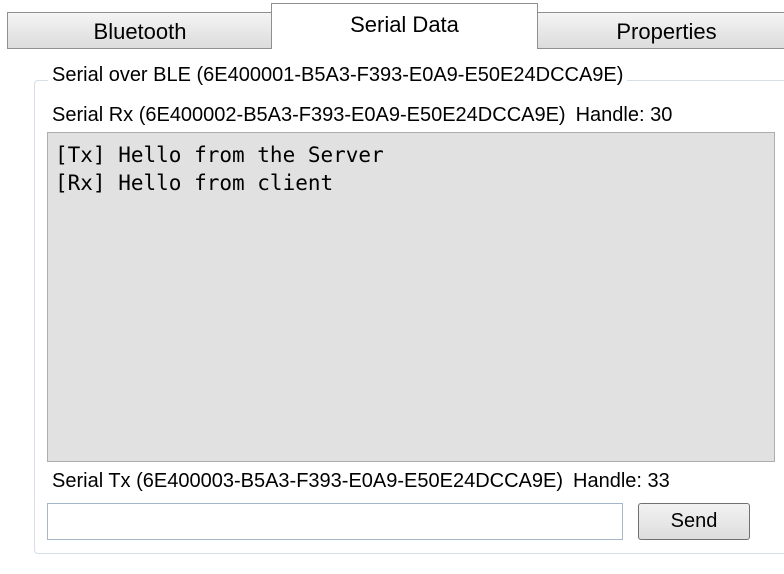 This screenshot has width=784, height=574. I want to click on serial-tx-handle: Handle: 33, so click(621, 481).